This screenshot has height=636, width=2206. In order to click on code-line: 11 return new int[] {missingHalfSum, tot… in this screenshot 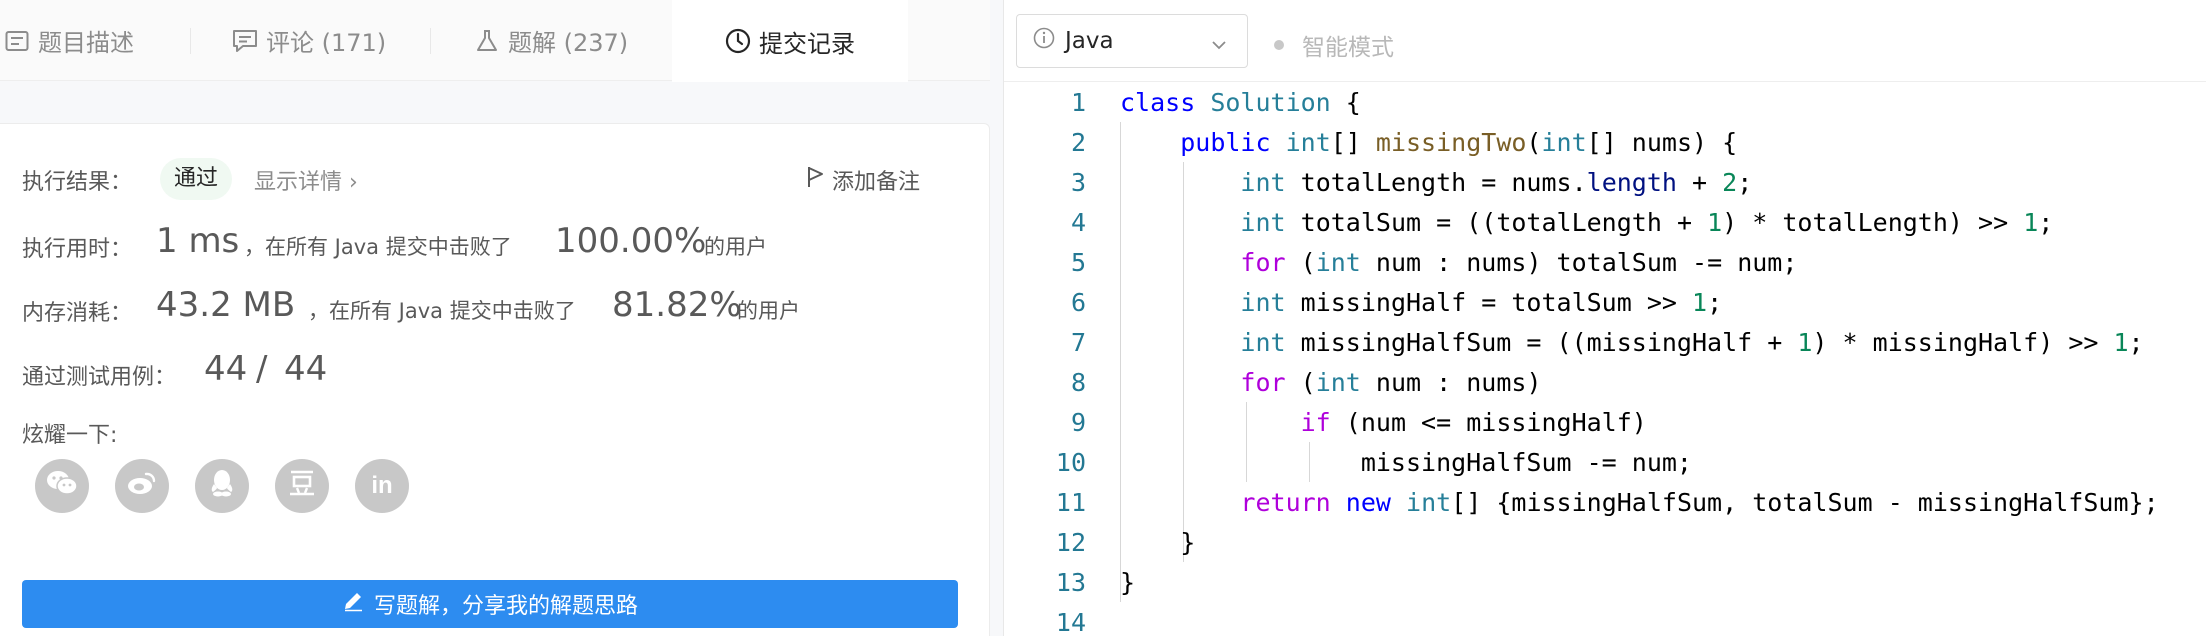, I will do `click(1605, 502)`.